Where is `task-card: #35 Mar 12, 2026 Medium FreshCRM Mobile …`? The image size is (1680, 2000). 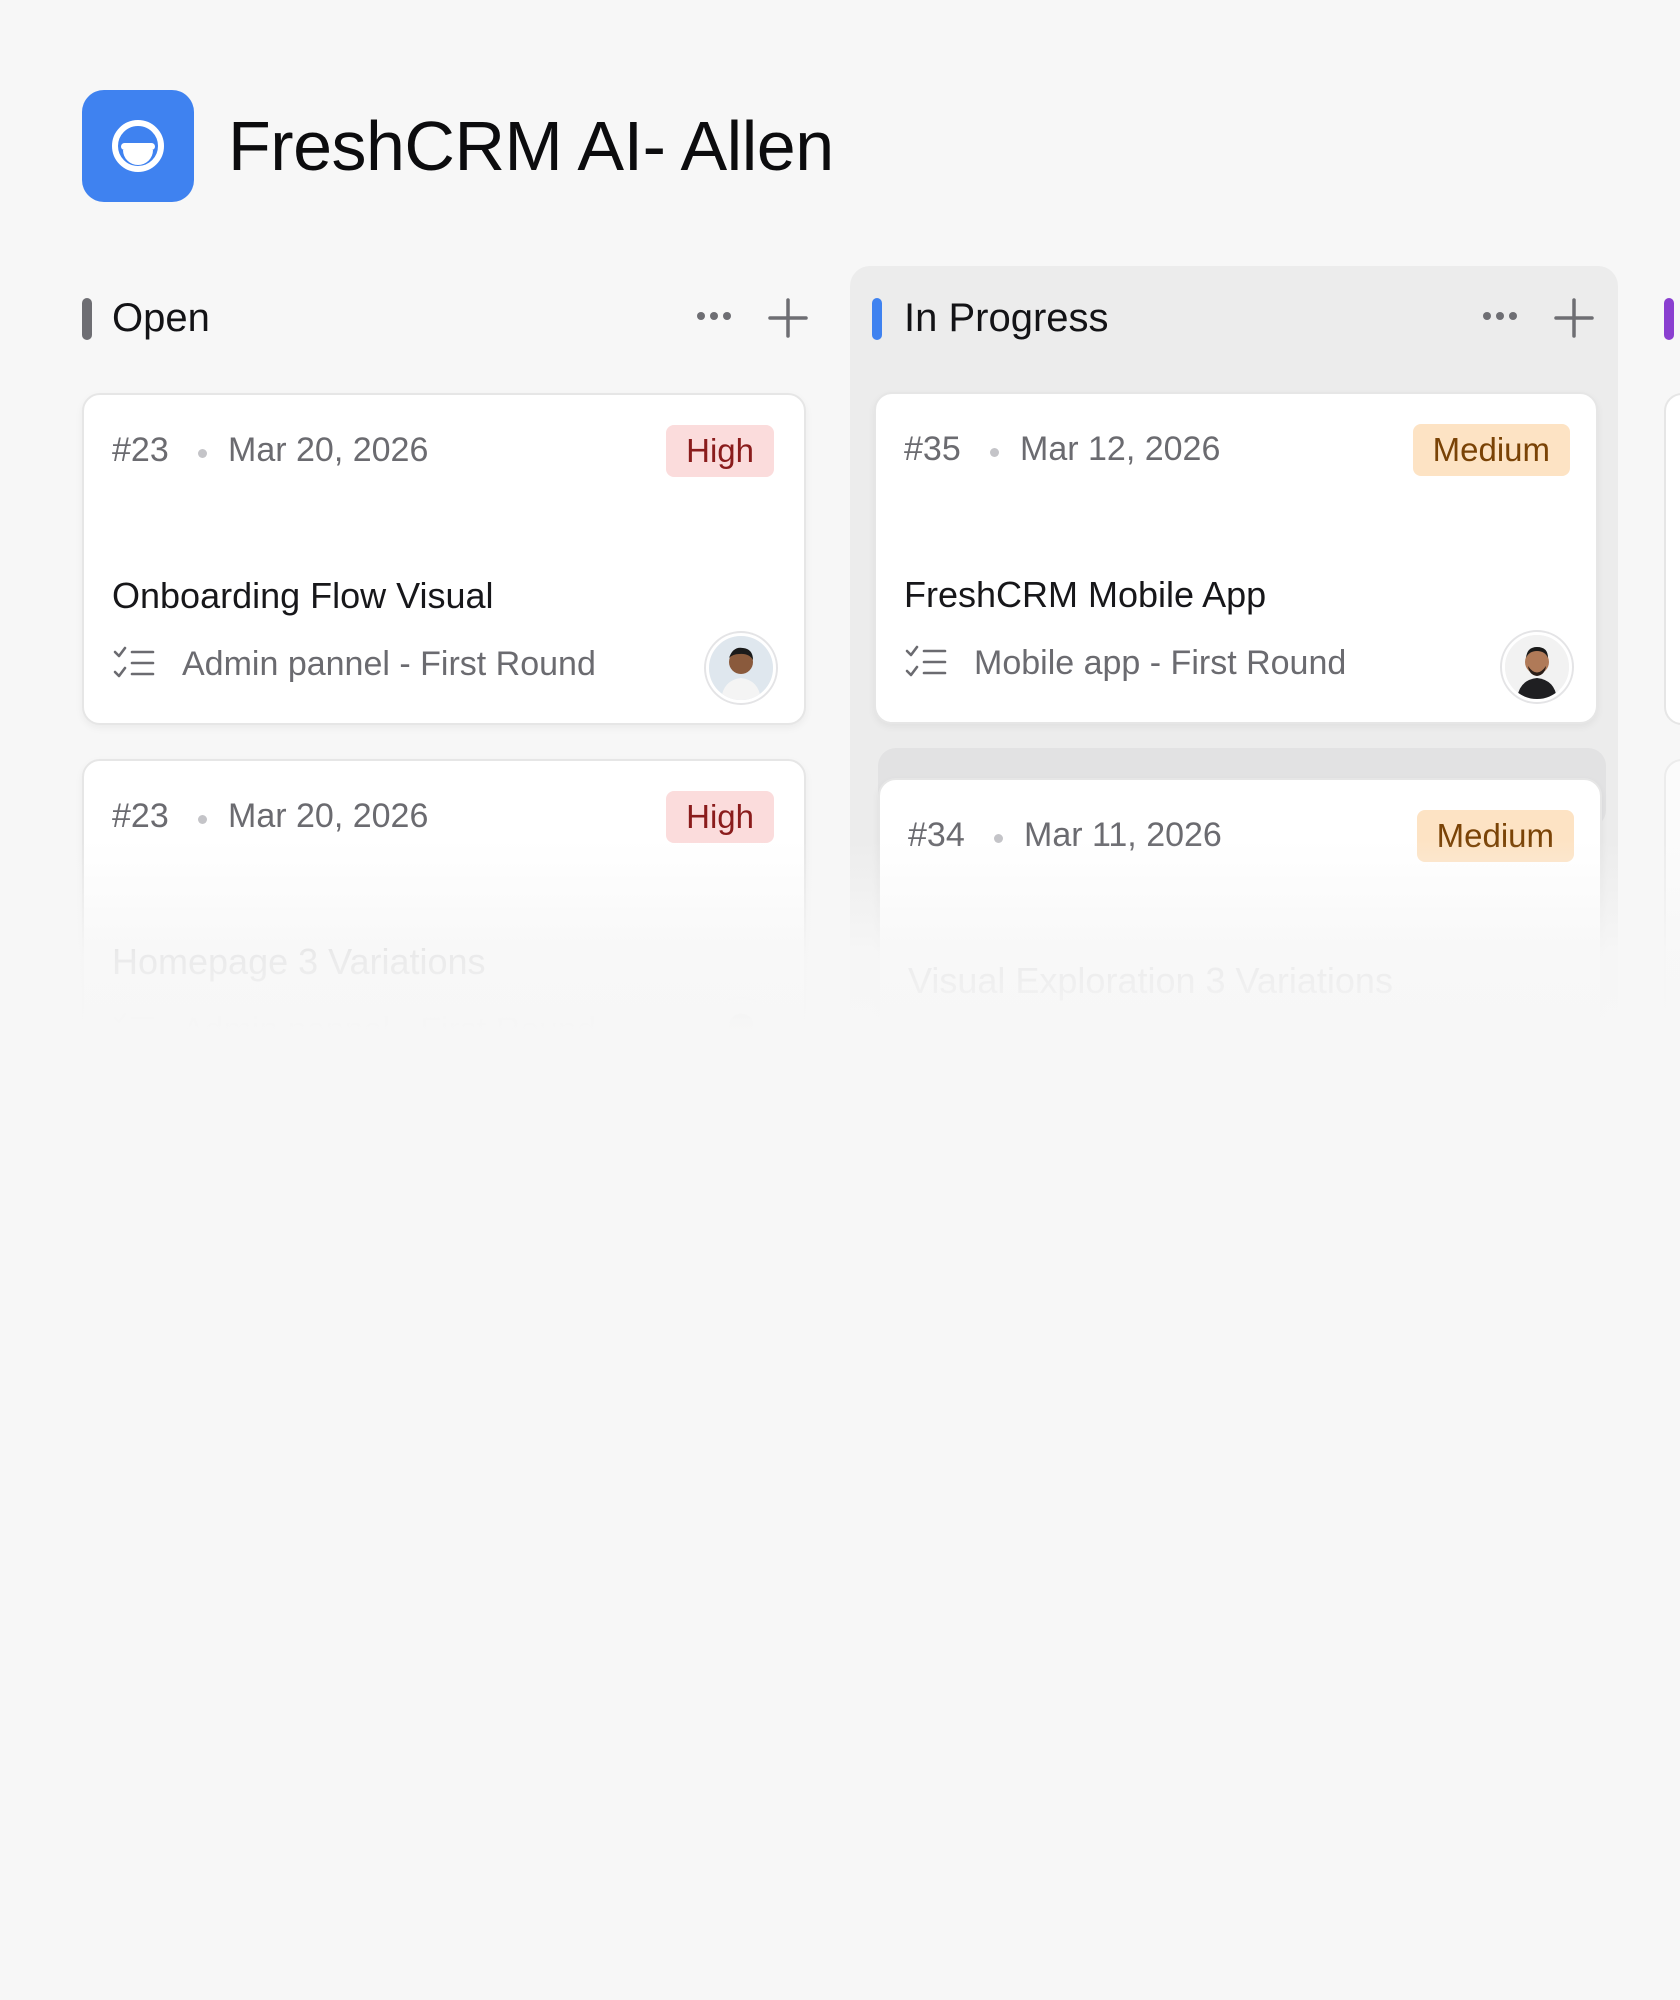
task-card: #35 Mar 12, 2026 Medium FreshCRM Mobile … is located at coordinates (1236, 558).